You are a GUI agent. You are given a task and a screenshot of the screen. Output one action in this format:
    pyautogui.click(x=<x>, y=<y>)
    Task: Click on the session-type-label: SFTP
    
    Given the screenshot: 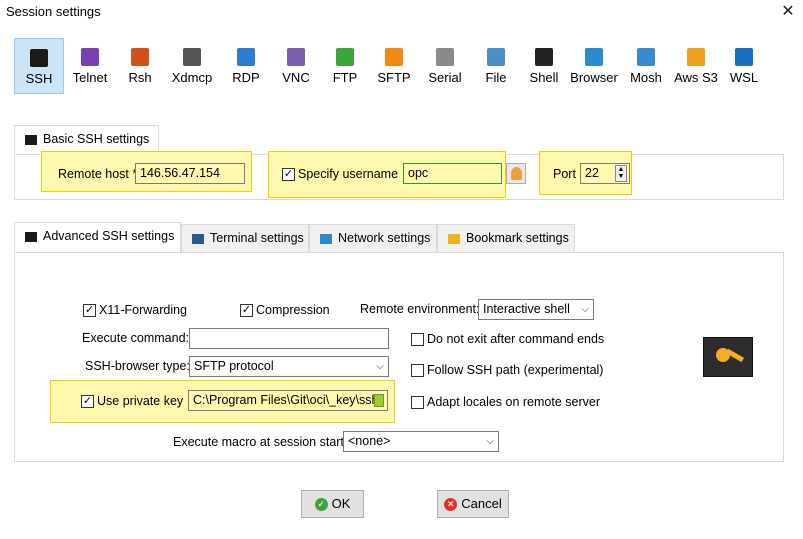 What is the action you would take?
    pyautogui.click(x=394, y=77)
    